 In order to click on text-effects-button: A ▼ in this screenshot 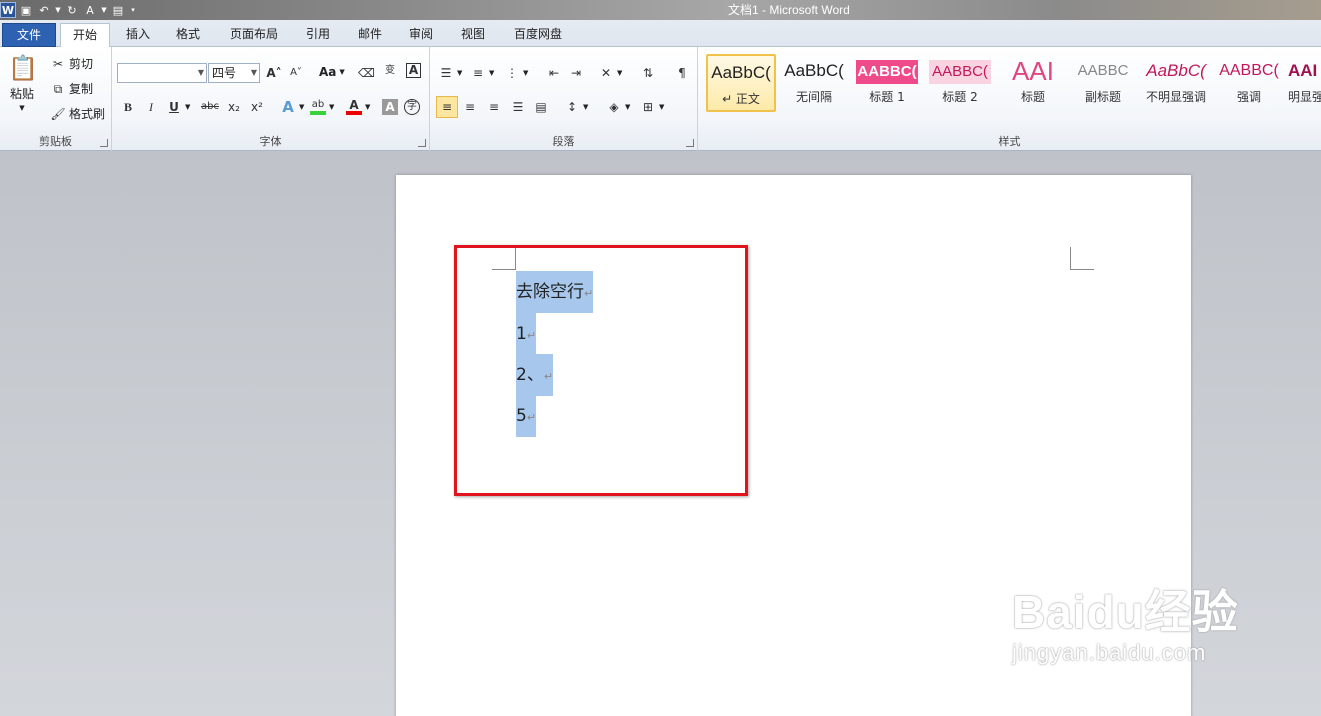, I will do `click(292, 107)`.